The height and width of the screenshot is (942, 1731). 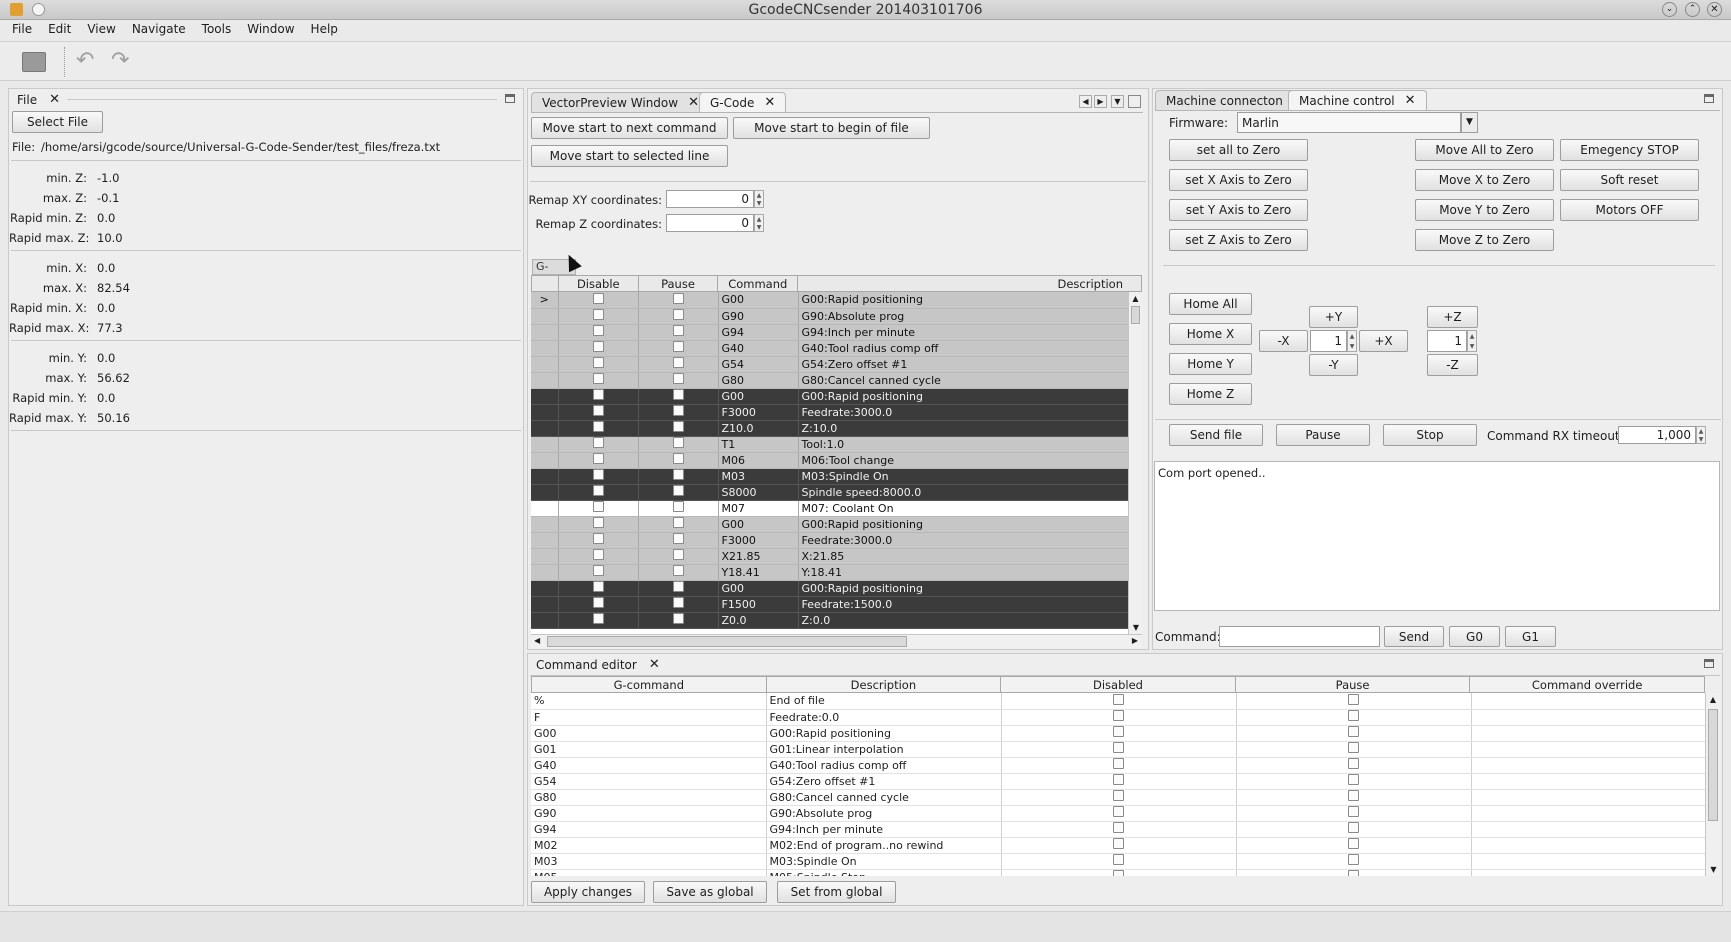 What do you see at coordinates (1484, 180) in the screenshot?
I see `move-x-zero-button: Move X to Zero` at bounding box center [1484, 180].